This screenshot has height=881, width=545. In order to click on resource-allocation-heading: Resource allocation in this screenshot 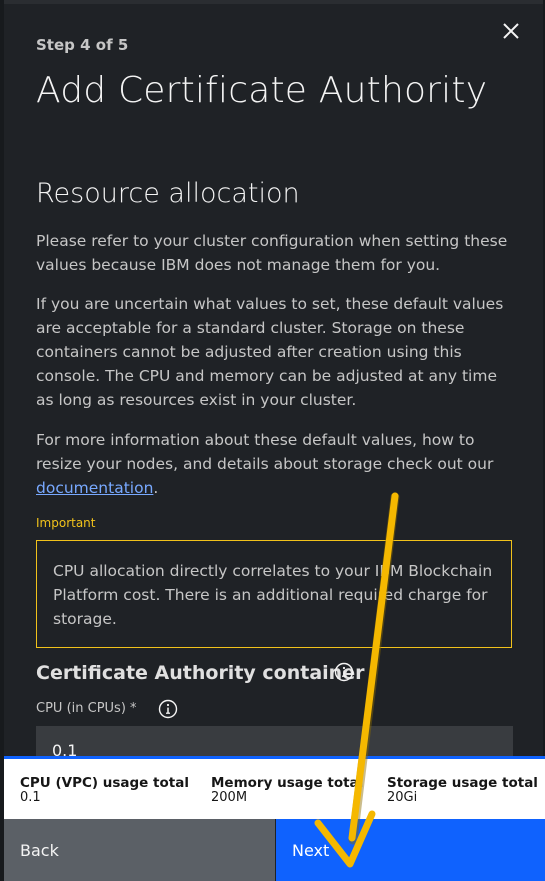, I will do `click(168, 193)`.